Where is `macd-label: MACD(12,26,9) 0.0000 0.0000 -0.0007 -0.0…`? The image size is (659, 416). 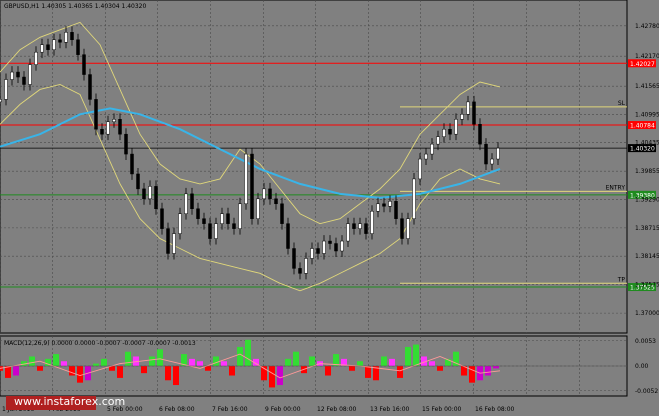 macd-label: MACD(12,26,9) 0.0000 0.0000 -0.0007 -0.0… is located at coordinates (100, 343).